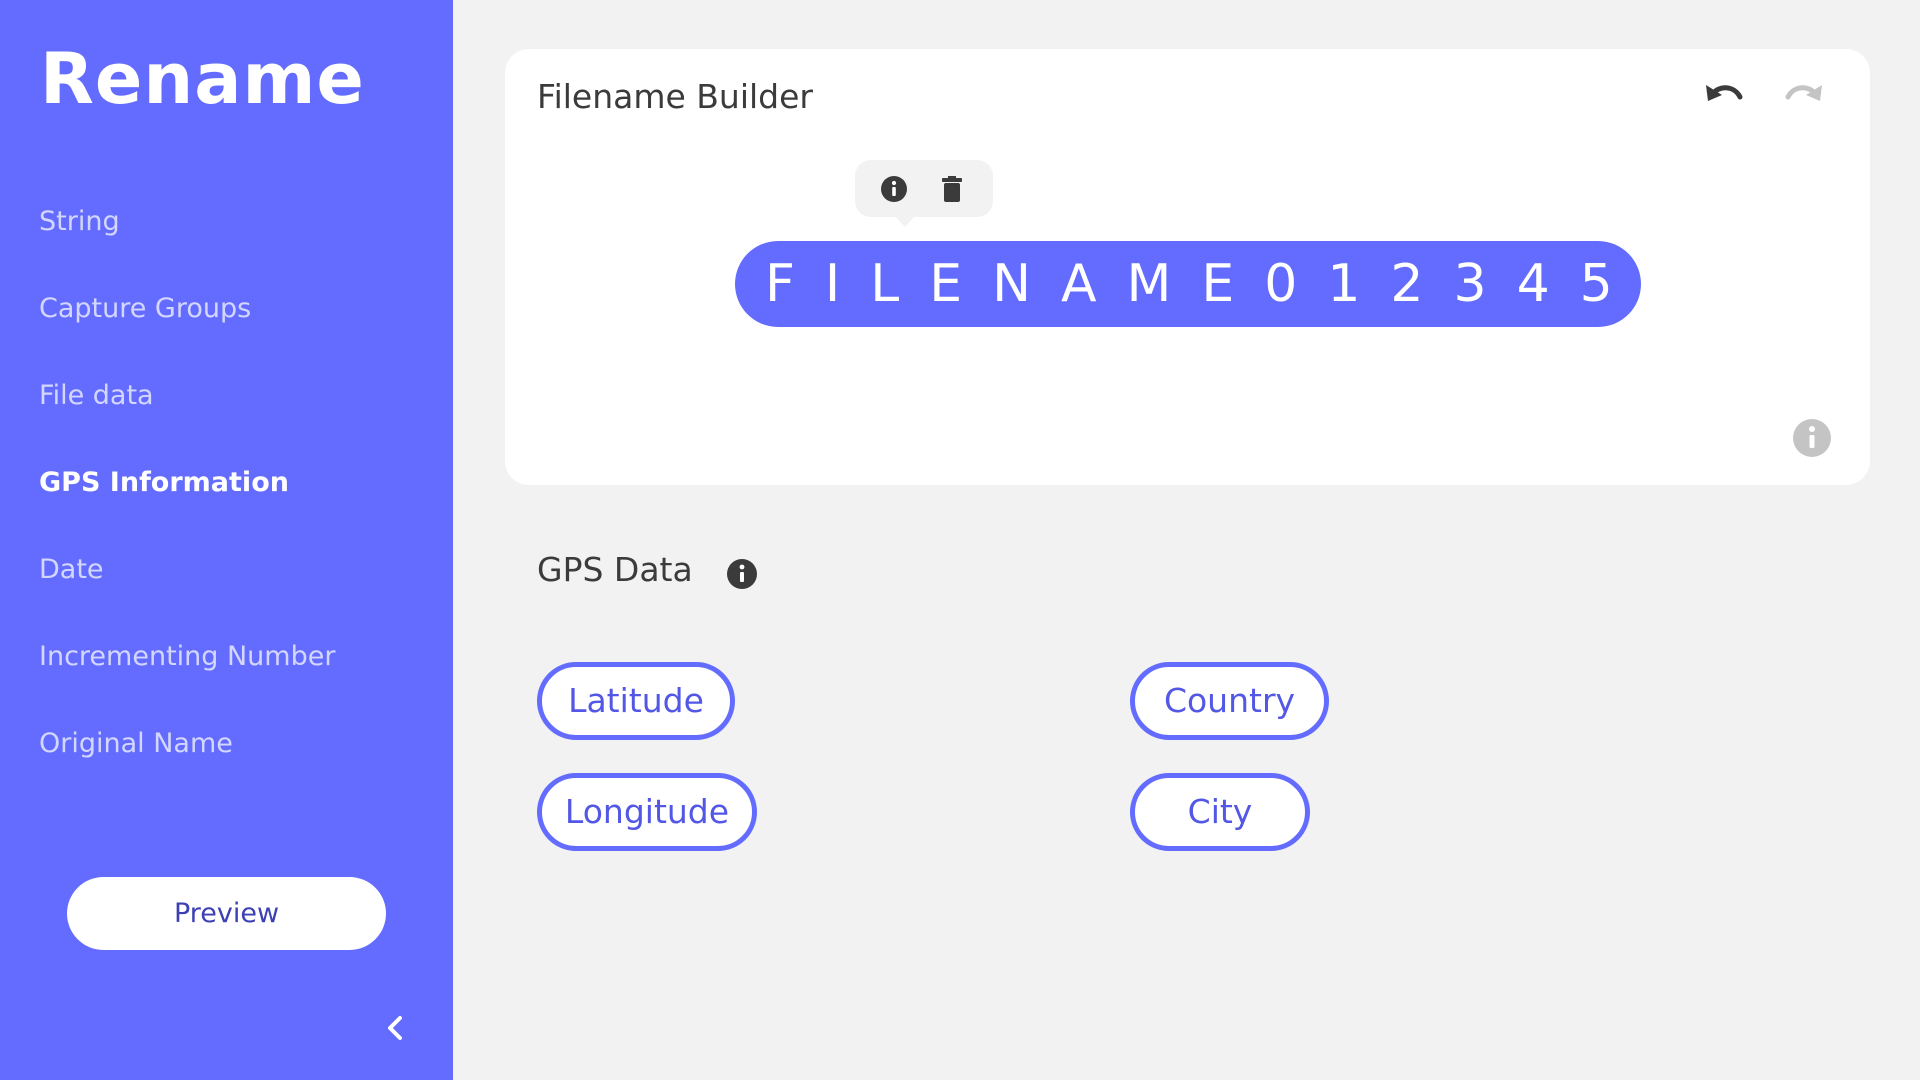 Image resolution: width=1920 pixels, height=1080 pixels. Describe the element at coordinates (202, 79) in the screenshot. I see `app-title: Rename` at that location.